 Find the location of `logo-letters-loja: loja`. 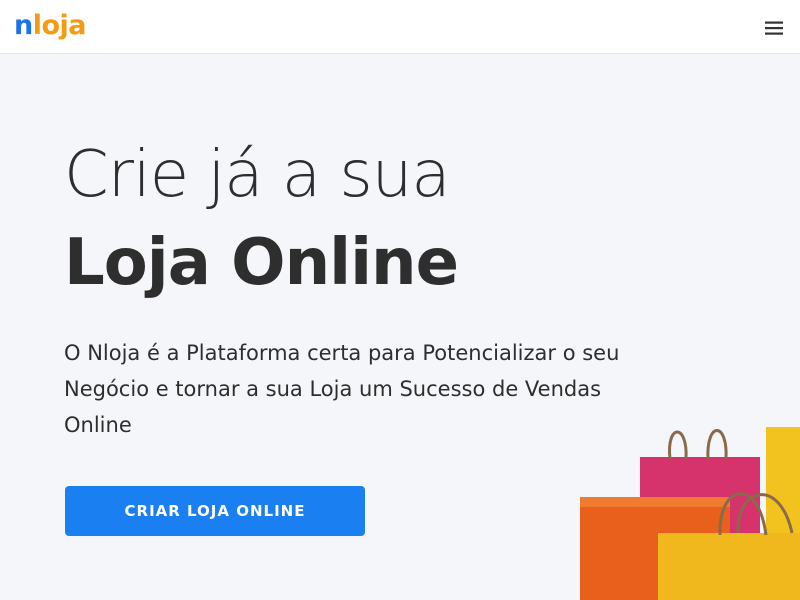

logo-letters-loja: loja is located at coordinates (59, 25).